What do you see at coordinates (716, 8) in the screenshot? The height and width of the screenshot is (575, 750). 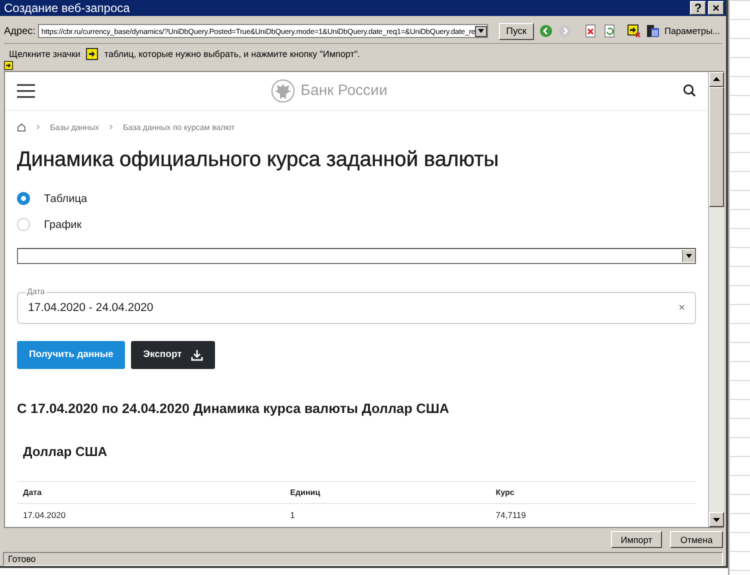 I see `close-button: ×` at bounding box center [716, 8].